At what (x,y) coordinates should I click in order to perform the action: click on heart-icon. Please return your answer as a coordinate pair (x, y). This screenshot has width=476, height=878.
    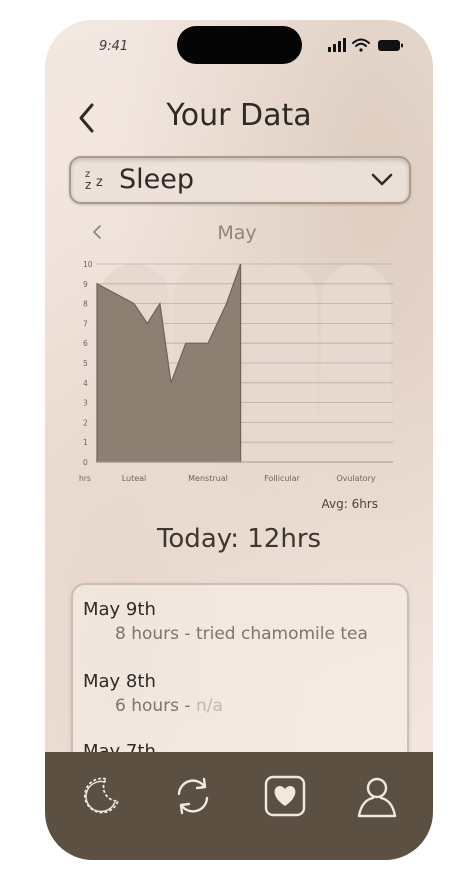
    Looking at the image, I should click on (285, 796).